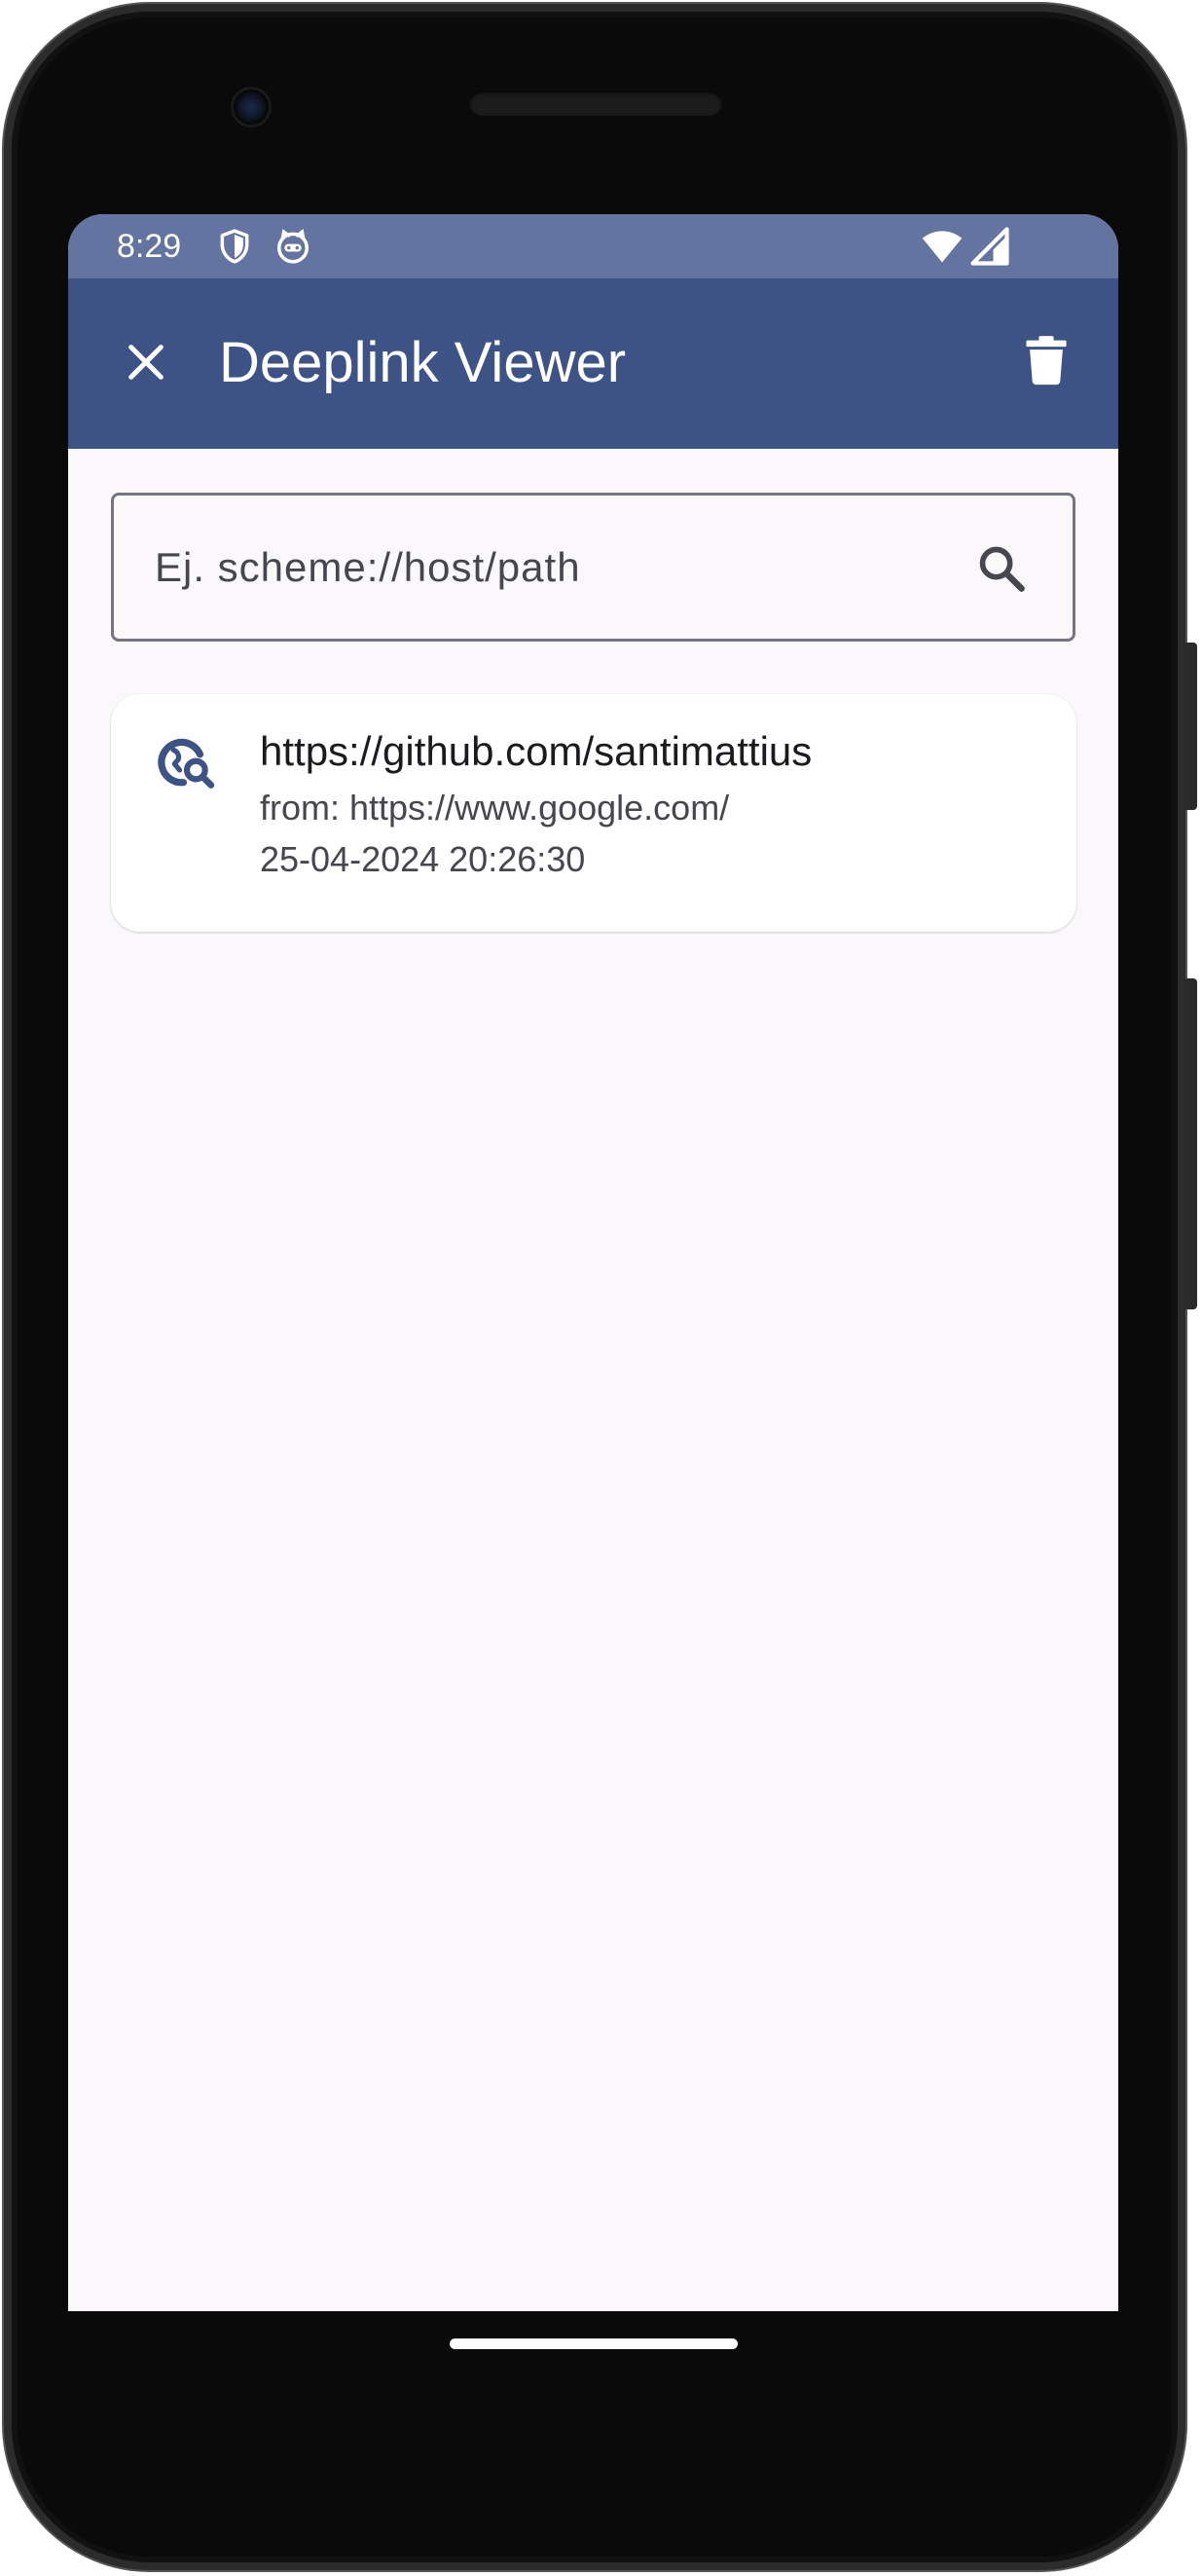 The height and width of the screenshot is (2576, 1202). I want to click on search-icon, so click(1002, 569).